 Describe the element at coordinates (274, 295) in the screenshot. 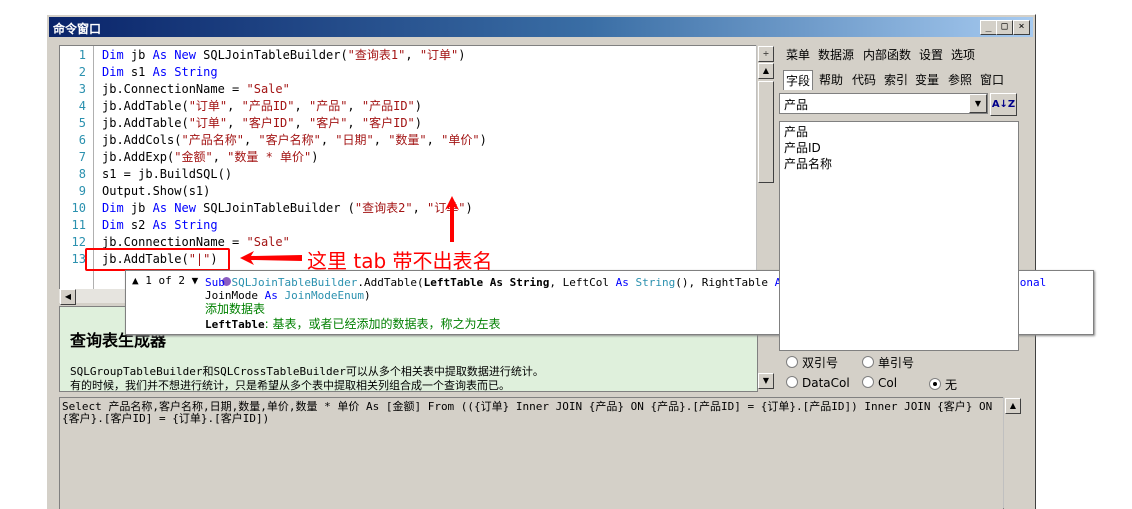

I see `signature-token: As` at that location.